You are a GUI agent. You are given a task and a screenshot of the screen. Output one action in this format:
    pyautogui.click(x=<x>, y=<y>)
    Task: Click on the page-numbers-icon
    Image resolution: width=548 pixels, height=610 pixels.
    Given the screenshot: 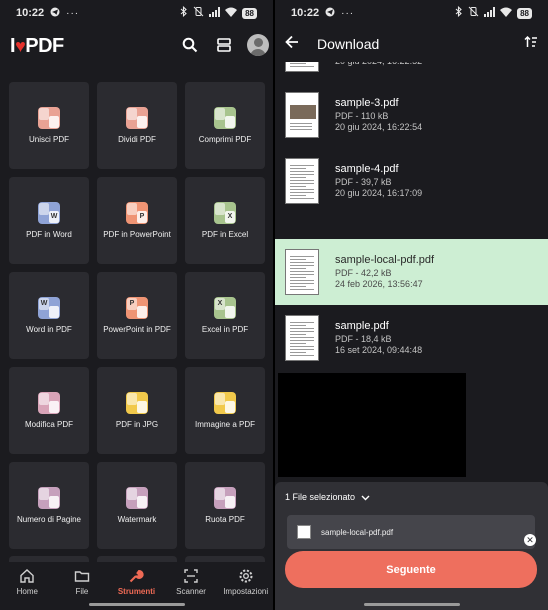 What is the action you would take?
    pyautogui.click(x=49, y=497)
    